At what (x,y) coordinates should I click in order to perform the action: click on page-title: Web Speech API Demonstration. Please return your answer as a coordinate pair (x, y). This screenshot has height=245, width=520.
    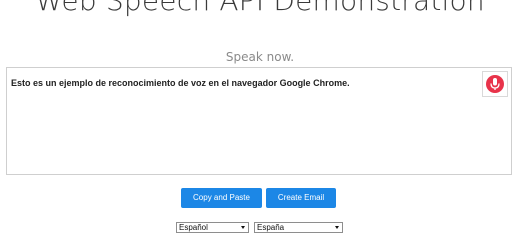
    Looking at the image, I should click on (260, 8).